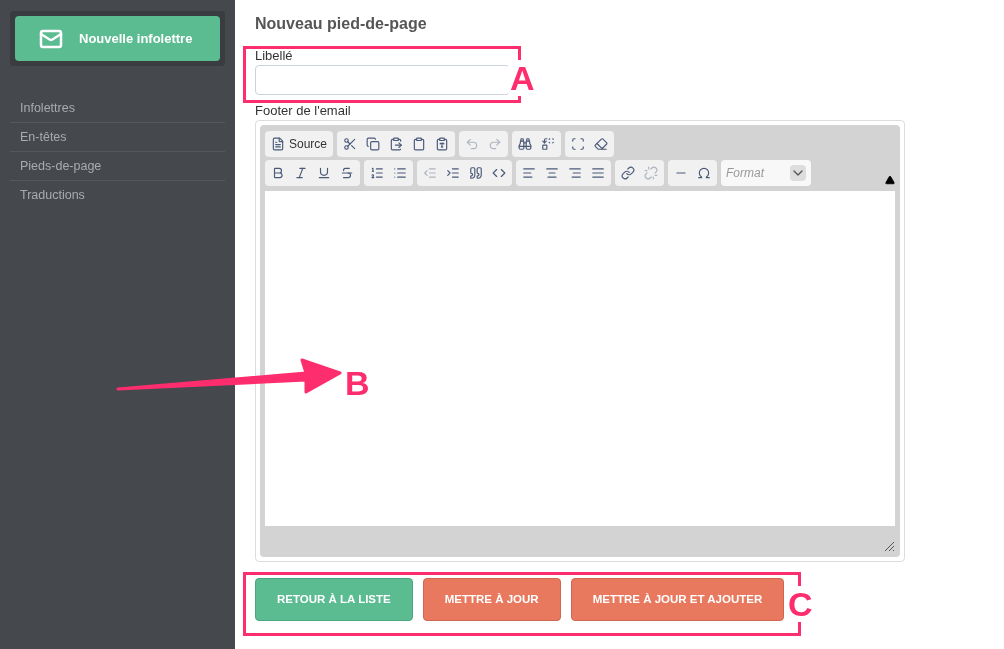  Describe the element at coordinates (525, 144) in the screenshot. I see `binoculars-icon` at that location.